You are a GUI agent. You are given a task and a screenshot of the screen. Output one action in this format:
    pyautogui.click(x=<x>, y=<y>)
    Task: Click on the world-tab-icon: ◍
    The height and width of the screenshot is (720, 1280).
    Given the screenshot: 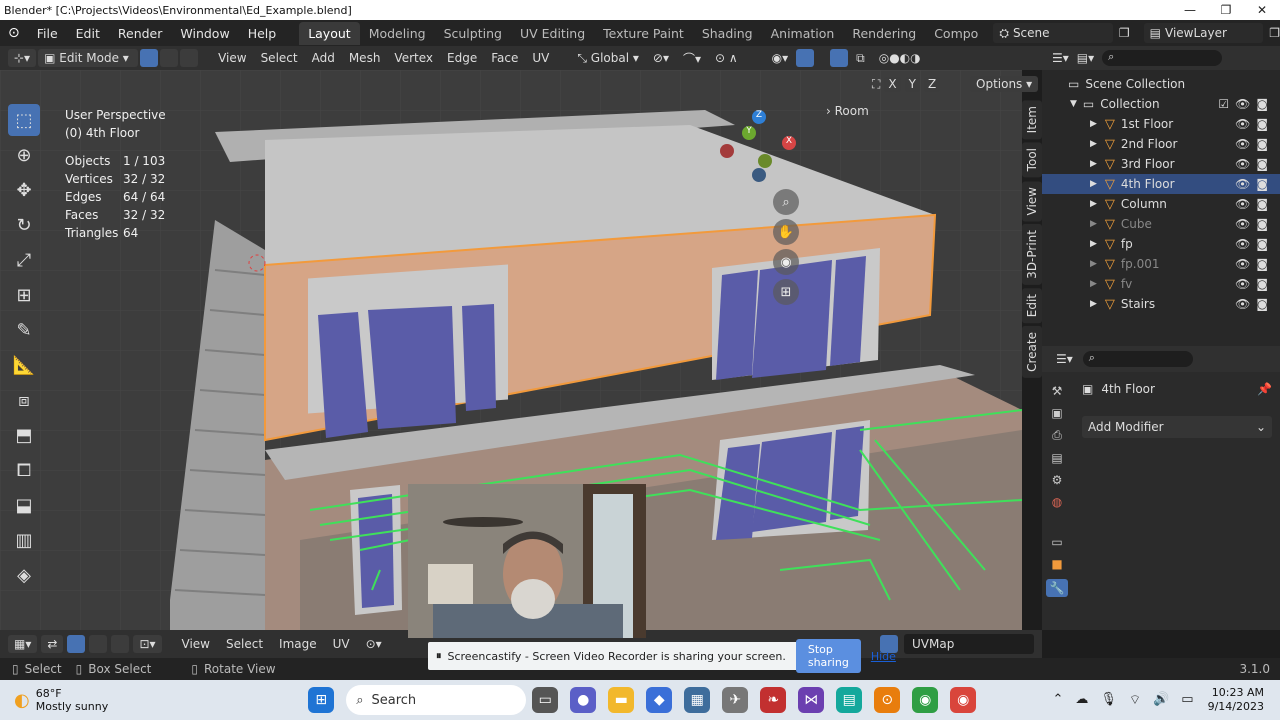 What is the action you would take?
    pyautogui.click(x=1057, y=502)
    